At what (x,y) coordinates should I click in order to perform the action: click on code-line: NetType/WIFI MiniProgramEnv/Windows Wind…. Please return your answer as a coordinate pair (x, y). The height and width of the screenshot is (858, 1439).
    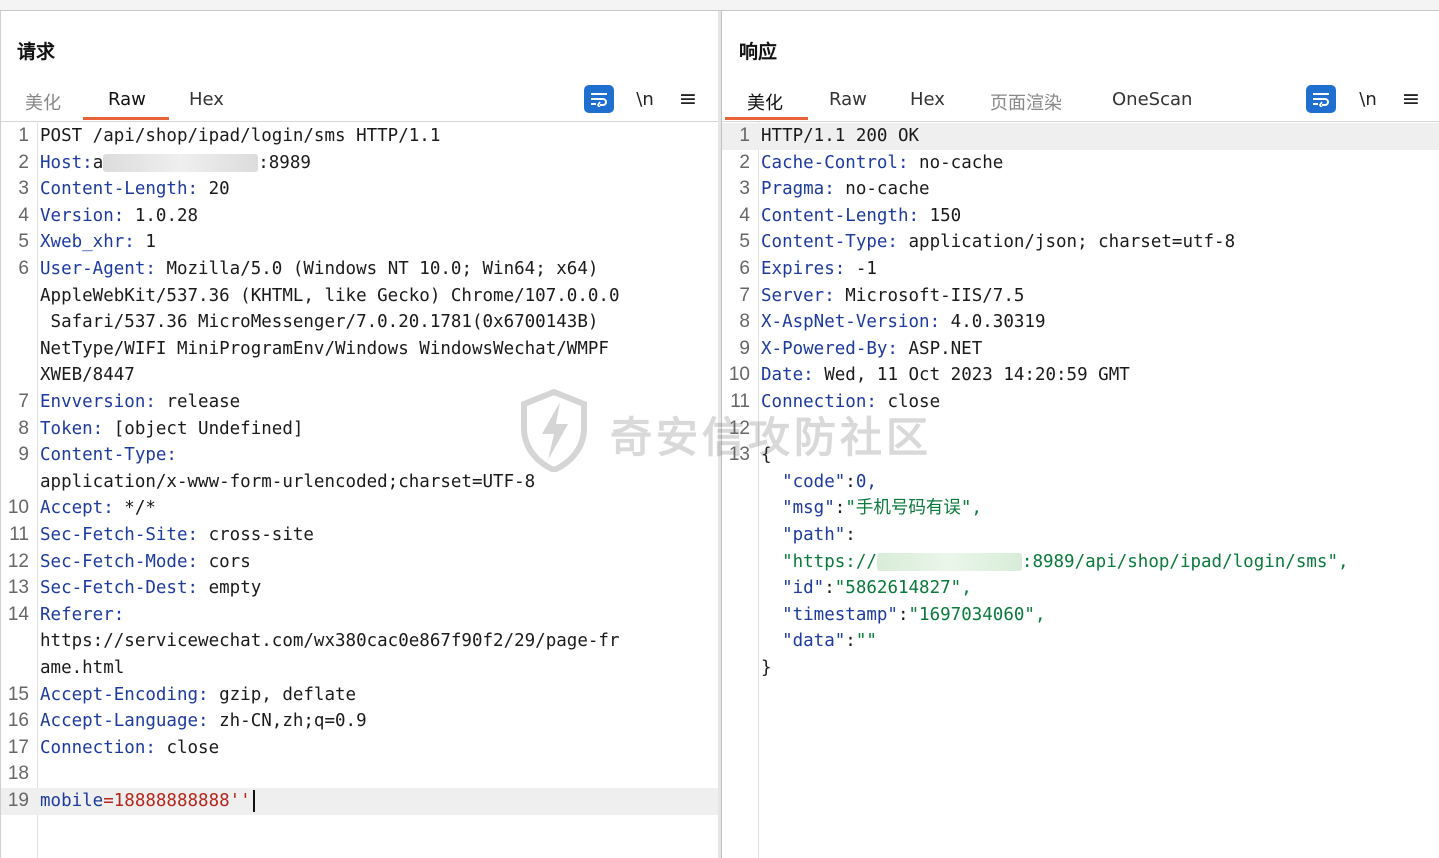
    Looking at the image, I should click on (360, 349).